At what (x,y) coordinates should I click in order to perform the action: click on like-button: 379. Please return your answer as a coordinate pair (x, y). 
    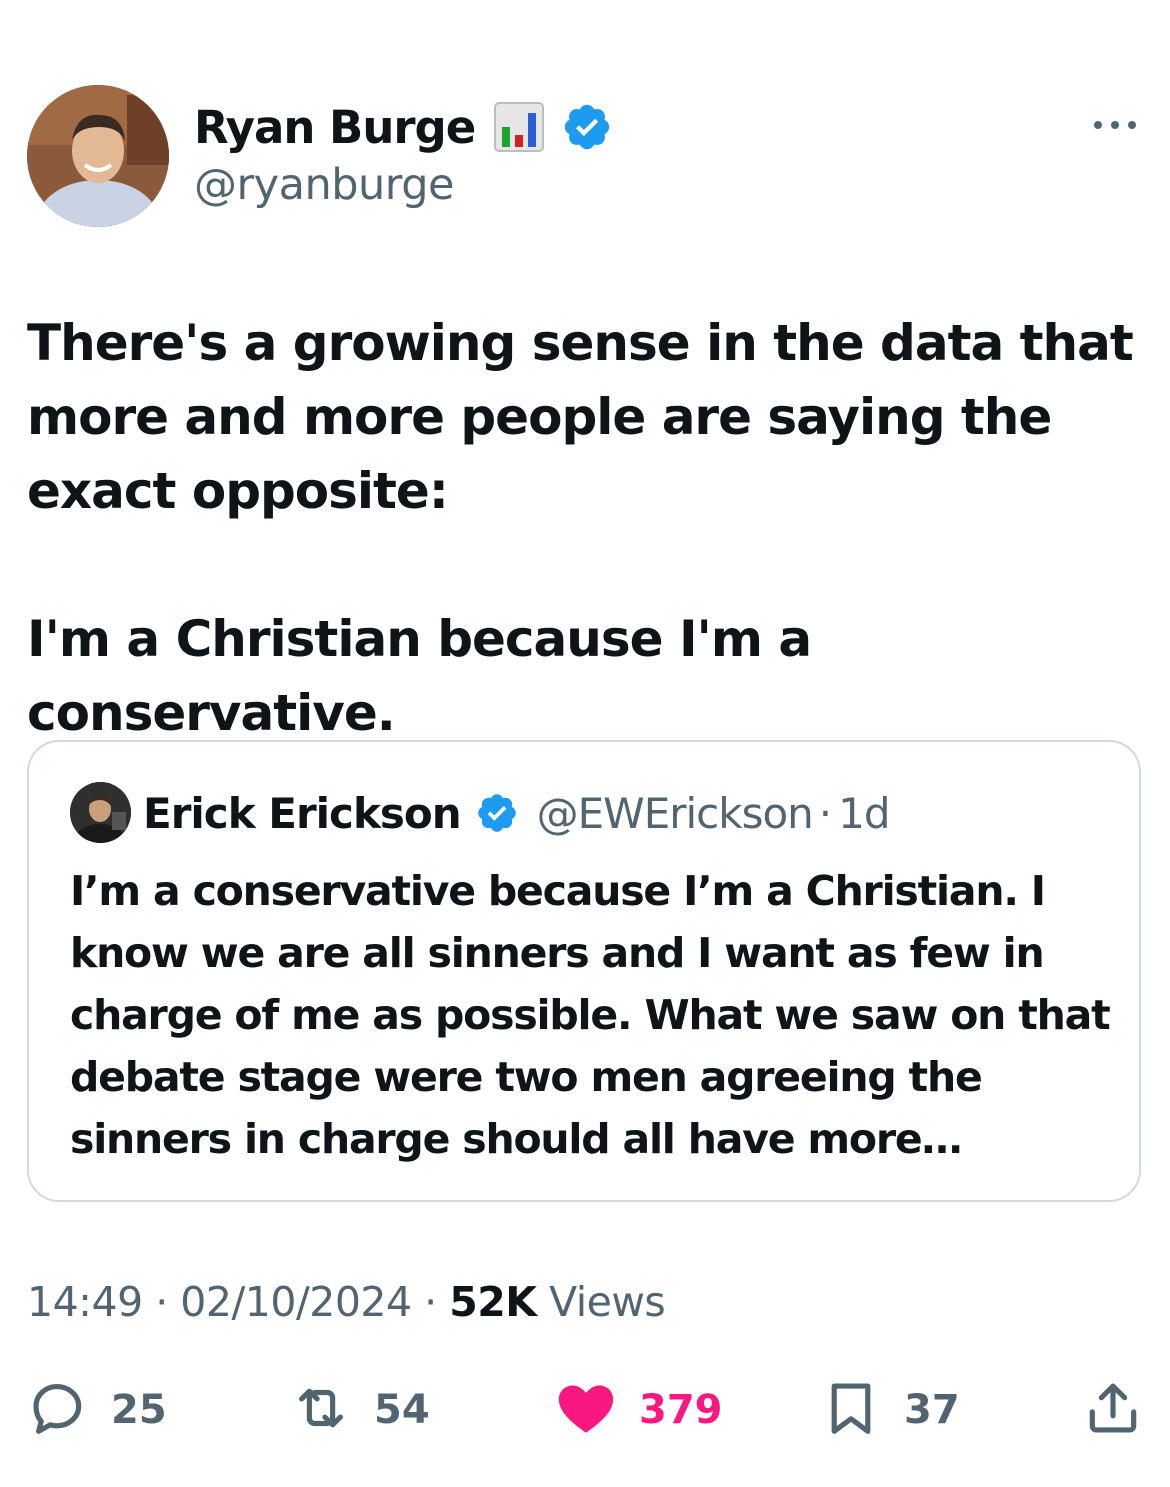
    Looking at the image, I should click on (639, 1410).